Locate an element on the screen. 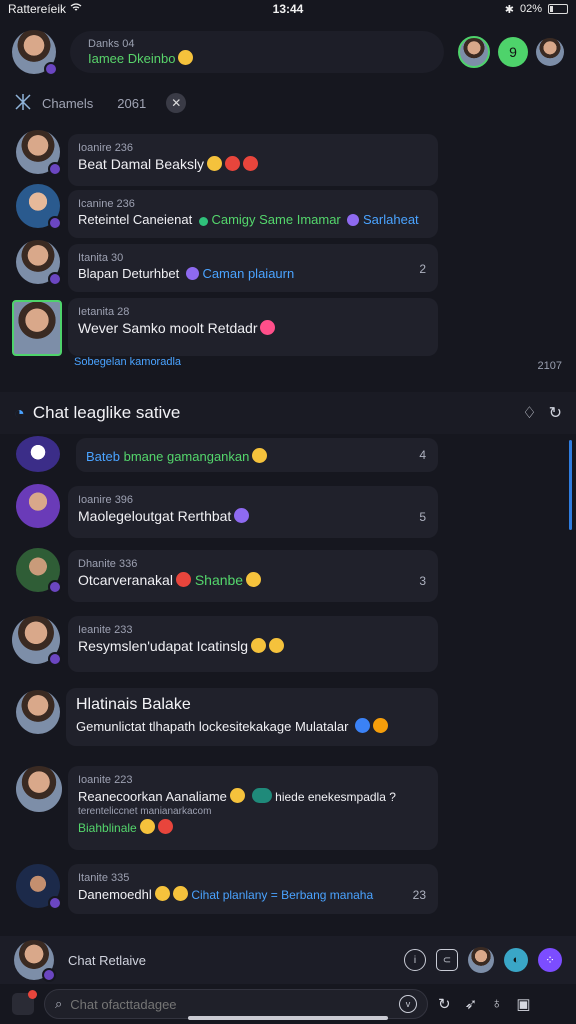  chat-bubble-icon: ◔ is located at coordinates (19, 412).